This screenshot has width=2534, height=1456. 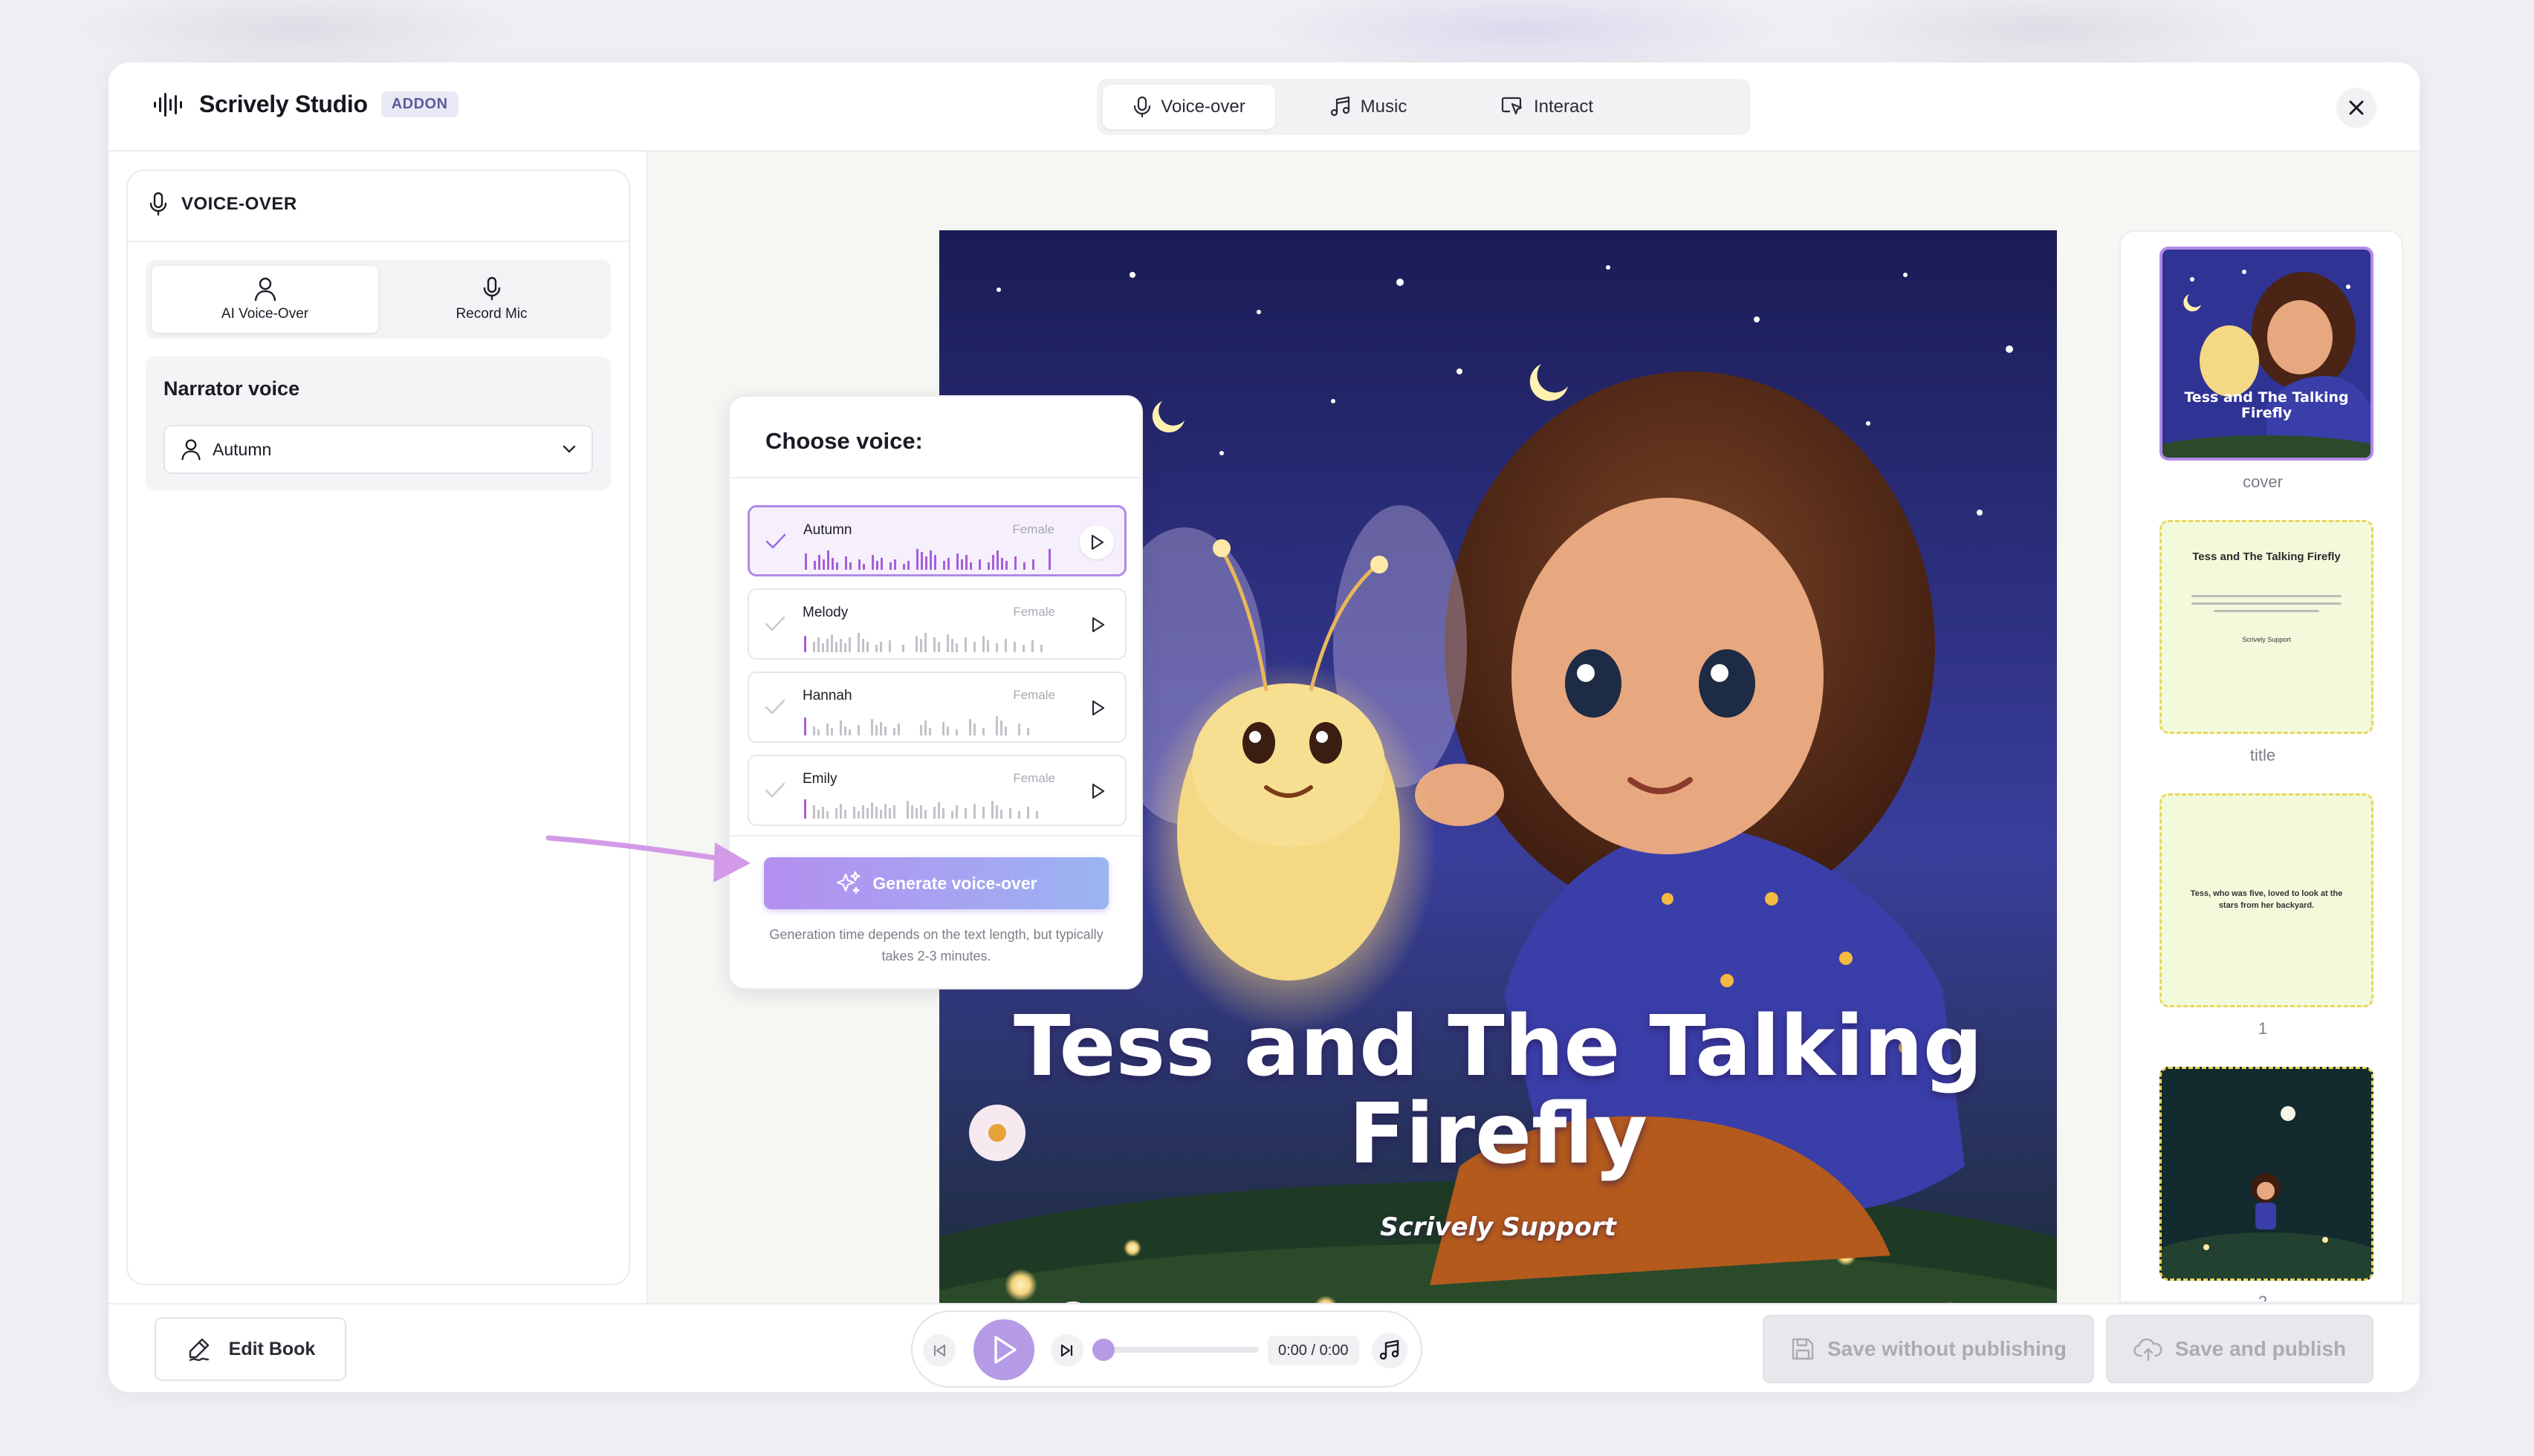 I want to click on svg-text: Tess and The Talking, so click(x=2266, y=398).